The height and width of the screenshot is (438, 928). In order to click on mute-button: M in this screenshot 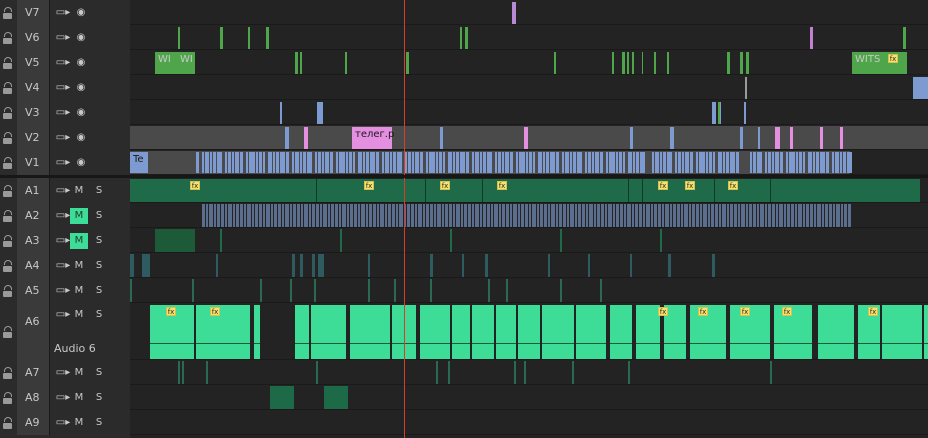, I will do `click(79, 215)`.